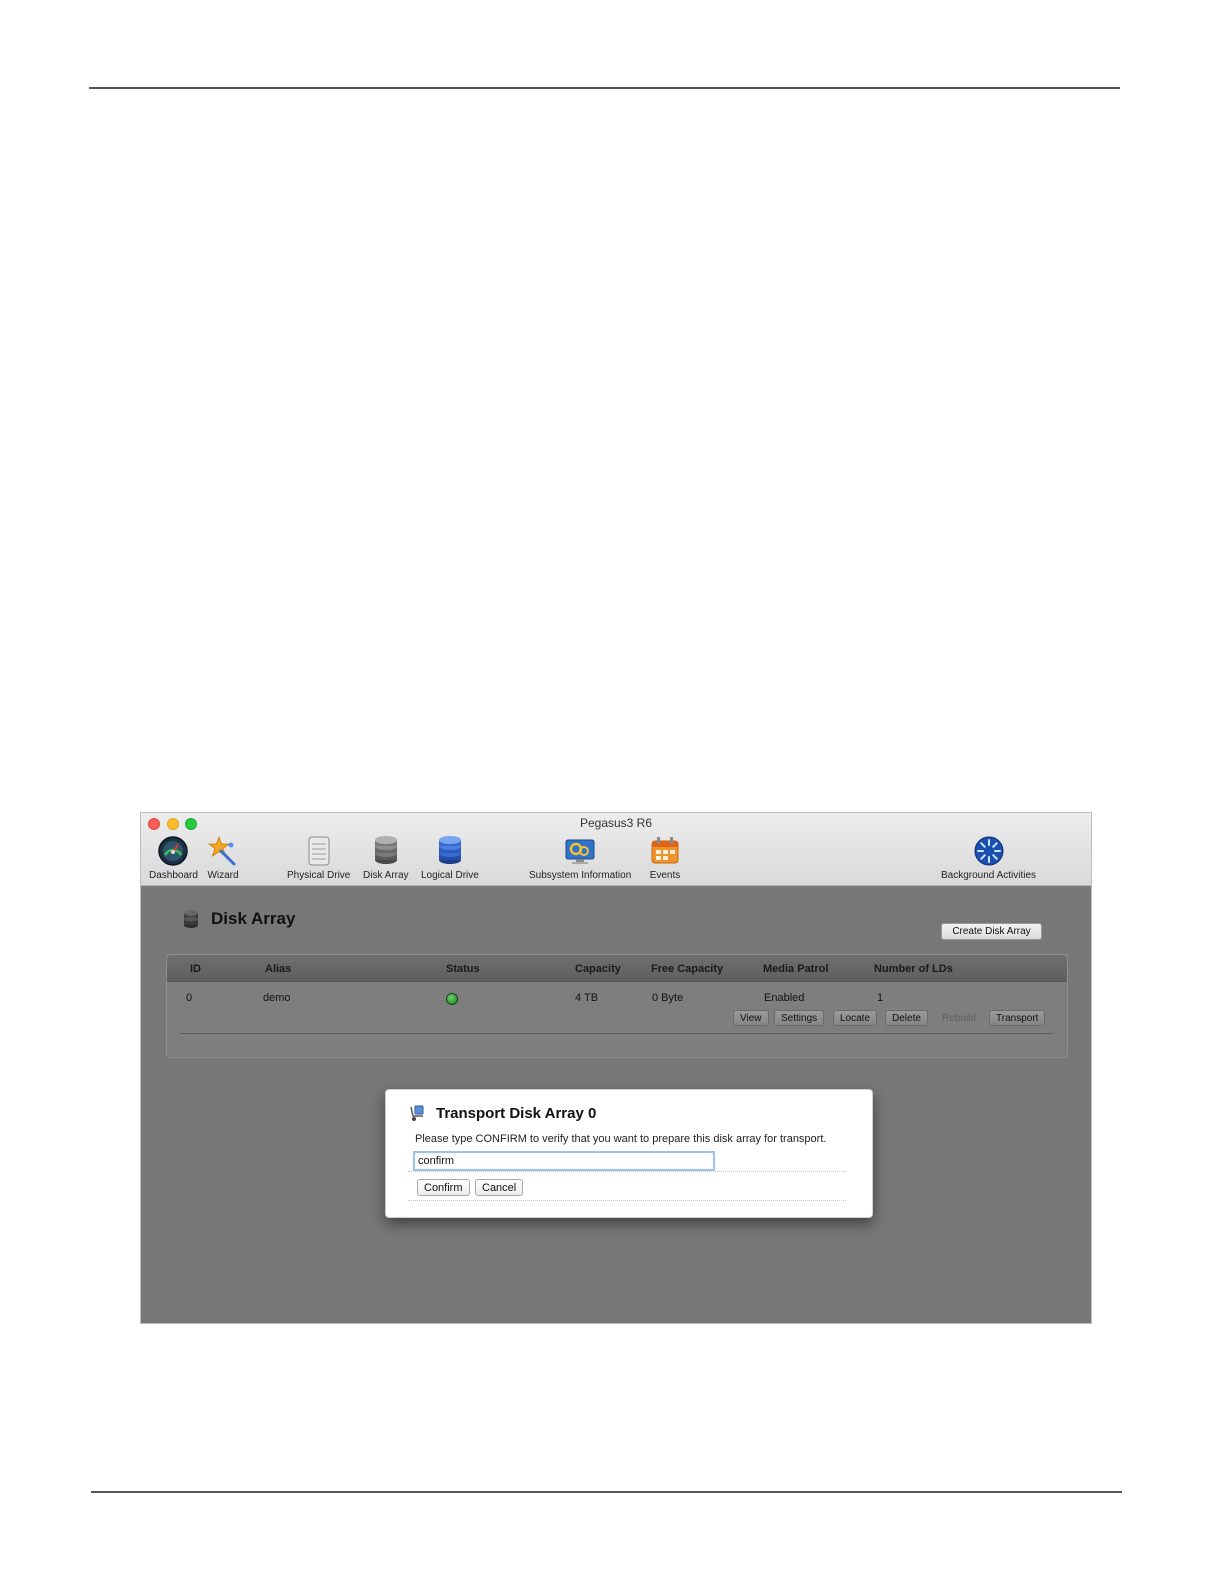 This screenshot has width=1224, height=1584. I want to click on physical-drive-icon, so click(319, 851).